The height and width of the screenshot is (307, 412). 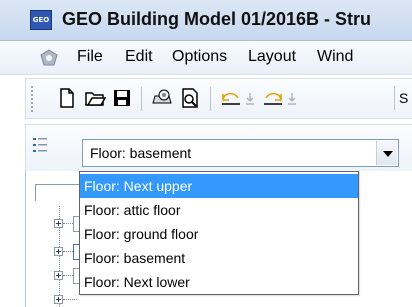 I want to click on menu-options: Options, so click(x=199, y=57).